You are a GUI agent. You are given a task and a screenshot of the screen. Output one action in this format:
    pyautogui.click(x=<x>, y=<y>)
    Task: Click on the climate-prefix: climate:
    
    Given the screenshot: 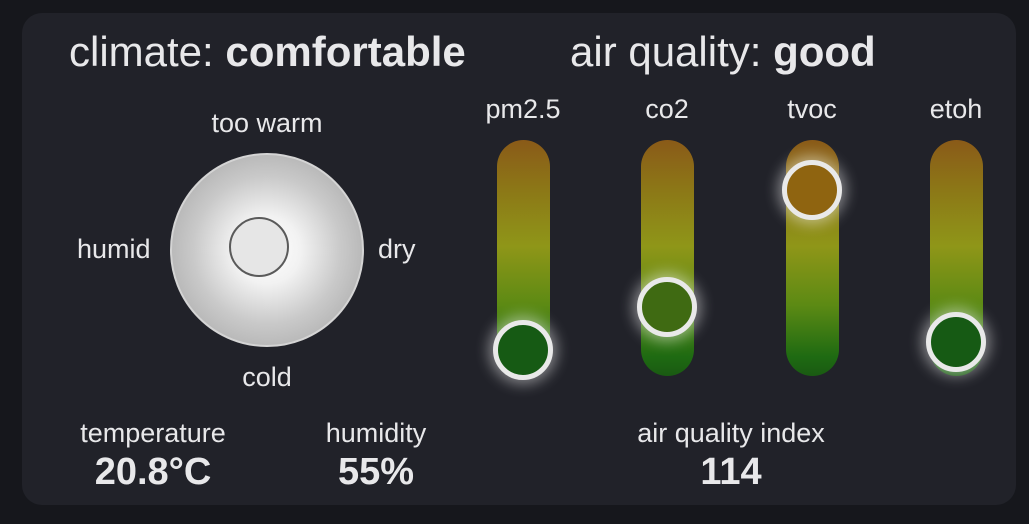 What is the action you would take?
    pyautogui.click(x=147, y=51)
    